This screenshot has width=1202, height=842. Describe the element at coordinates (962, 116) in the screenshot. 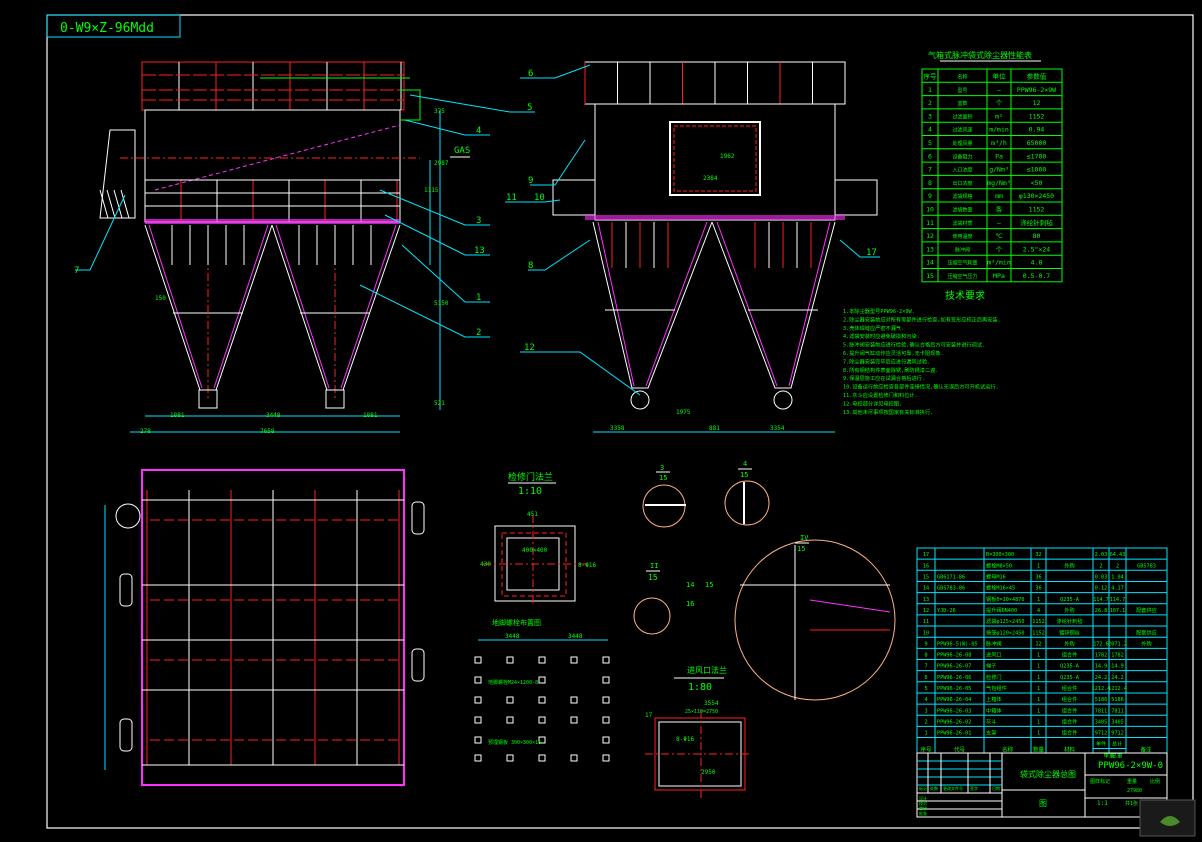

I see `table-cell: 过滤面积` at that location.